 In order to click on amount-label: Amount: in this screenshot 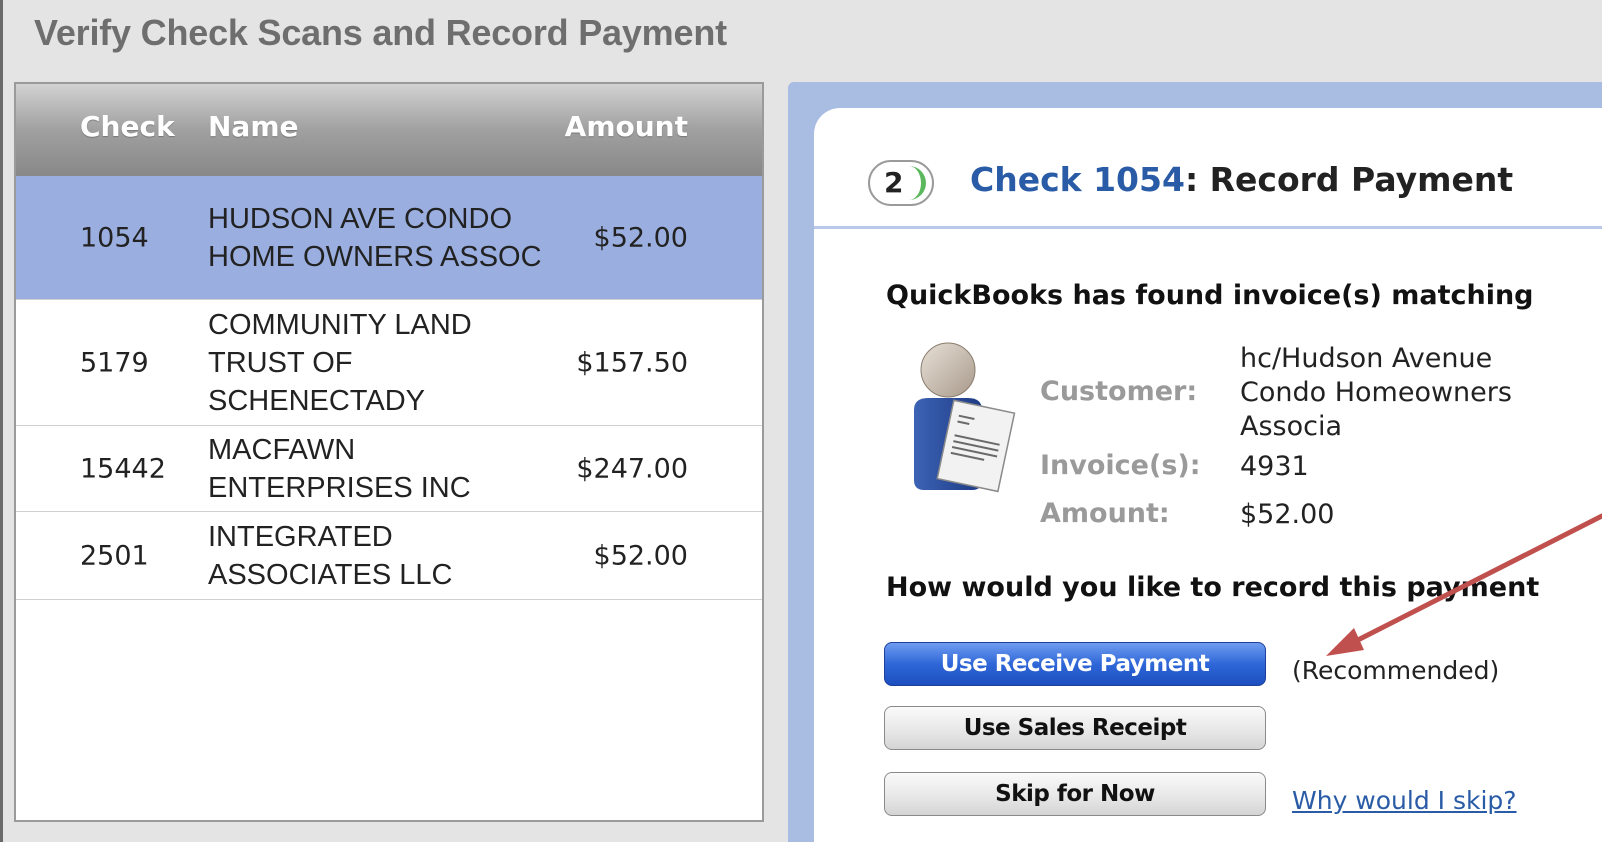, I will do `click(1105, 513)`.